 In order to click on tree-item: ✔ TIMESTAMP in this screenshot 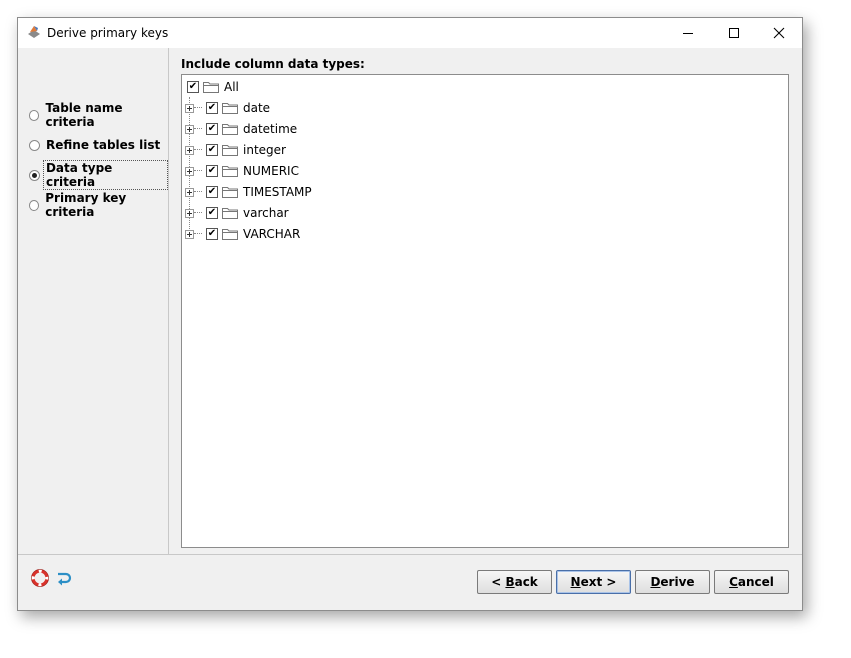, I will do `click(248, 192)`.